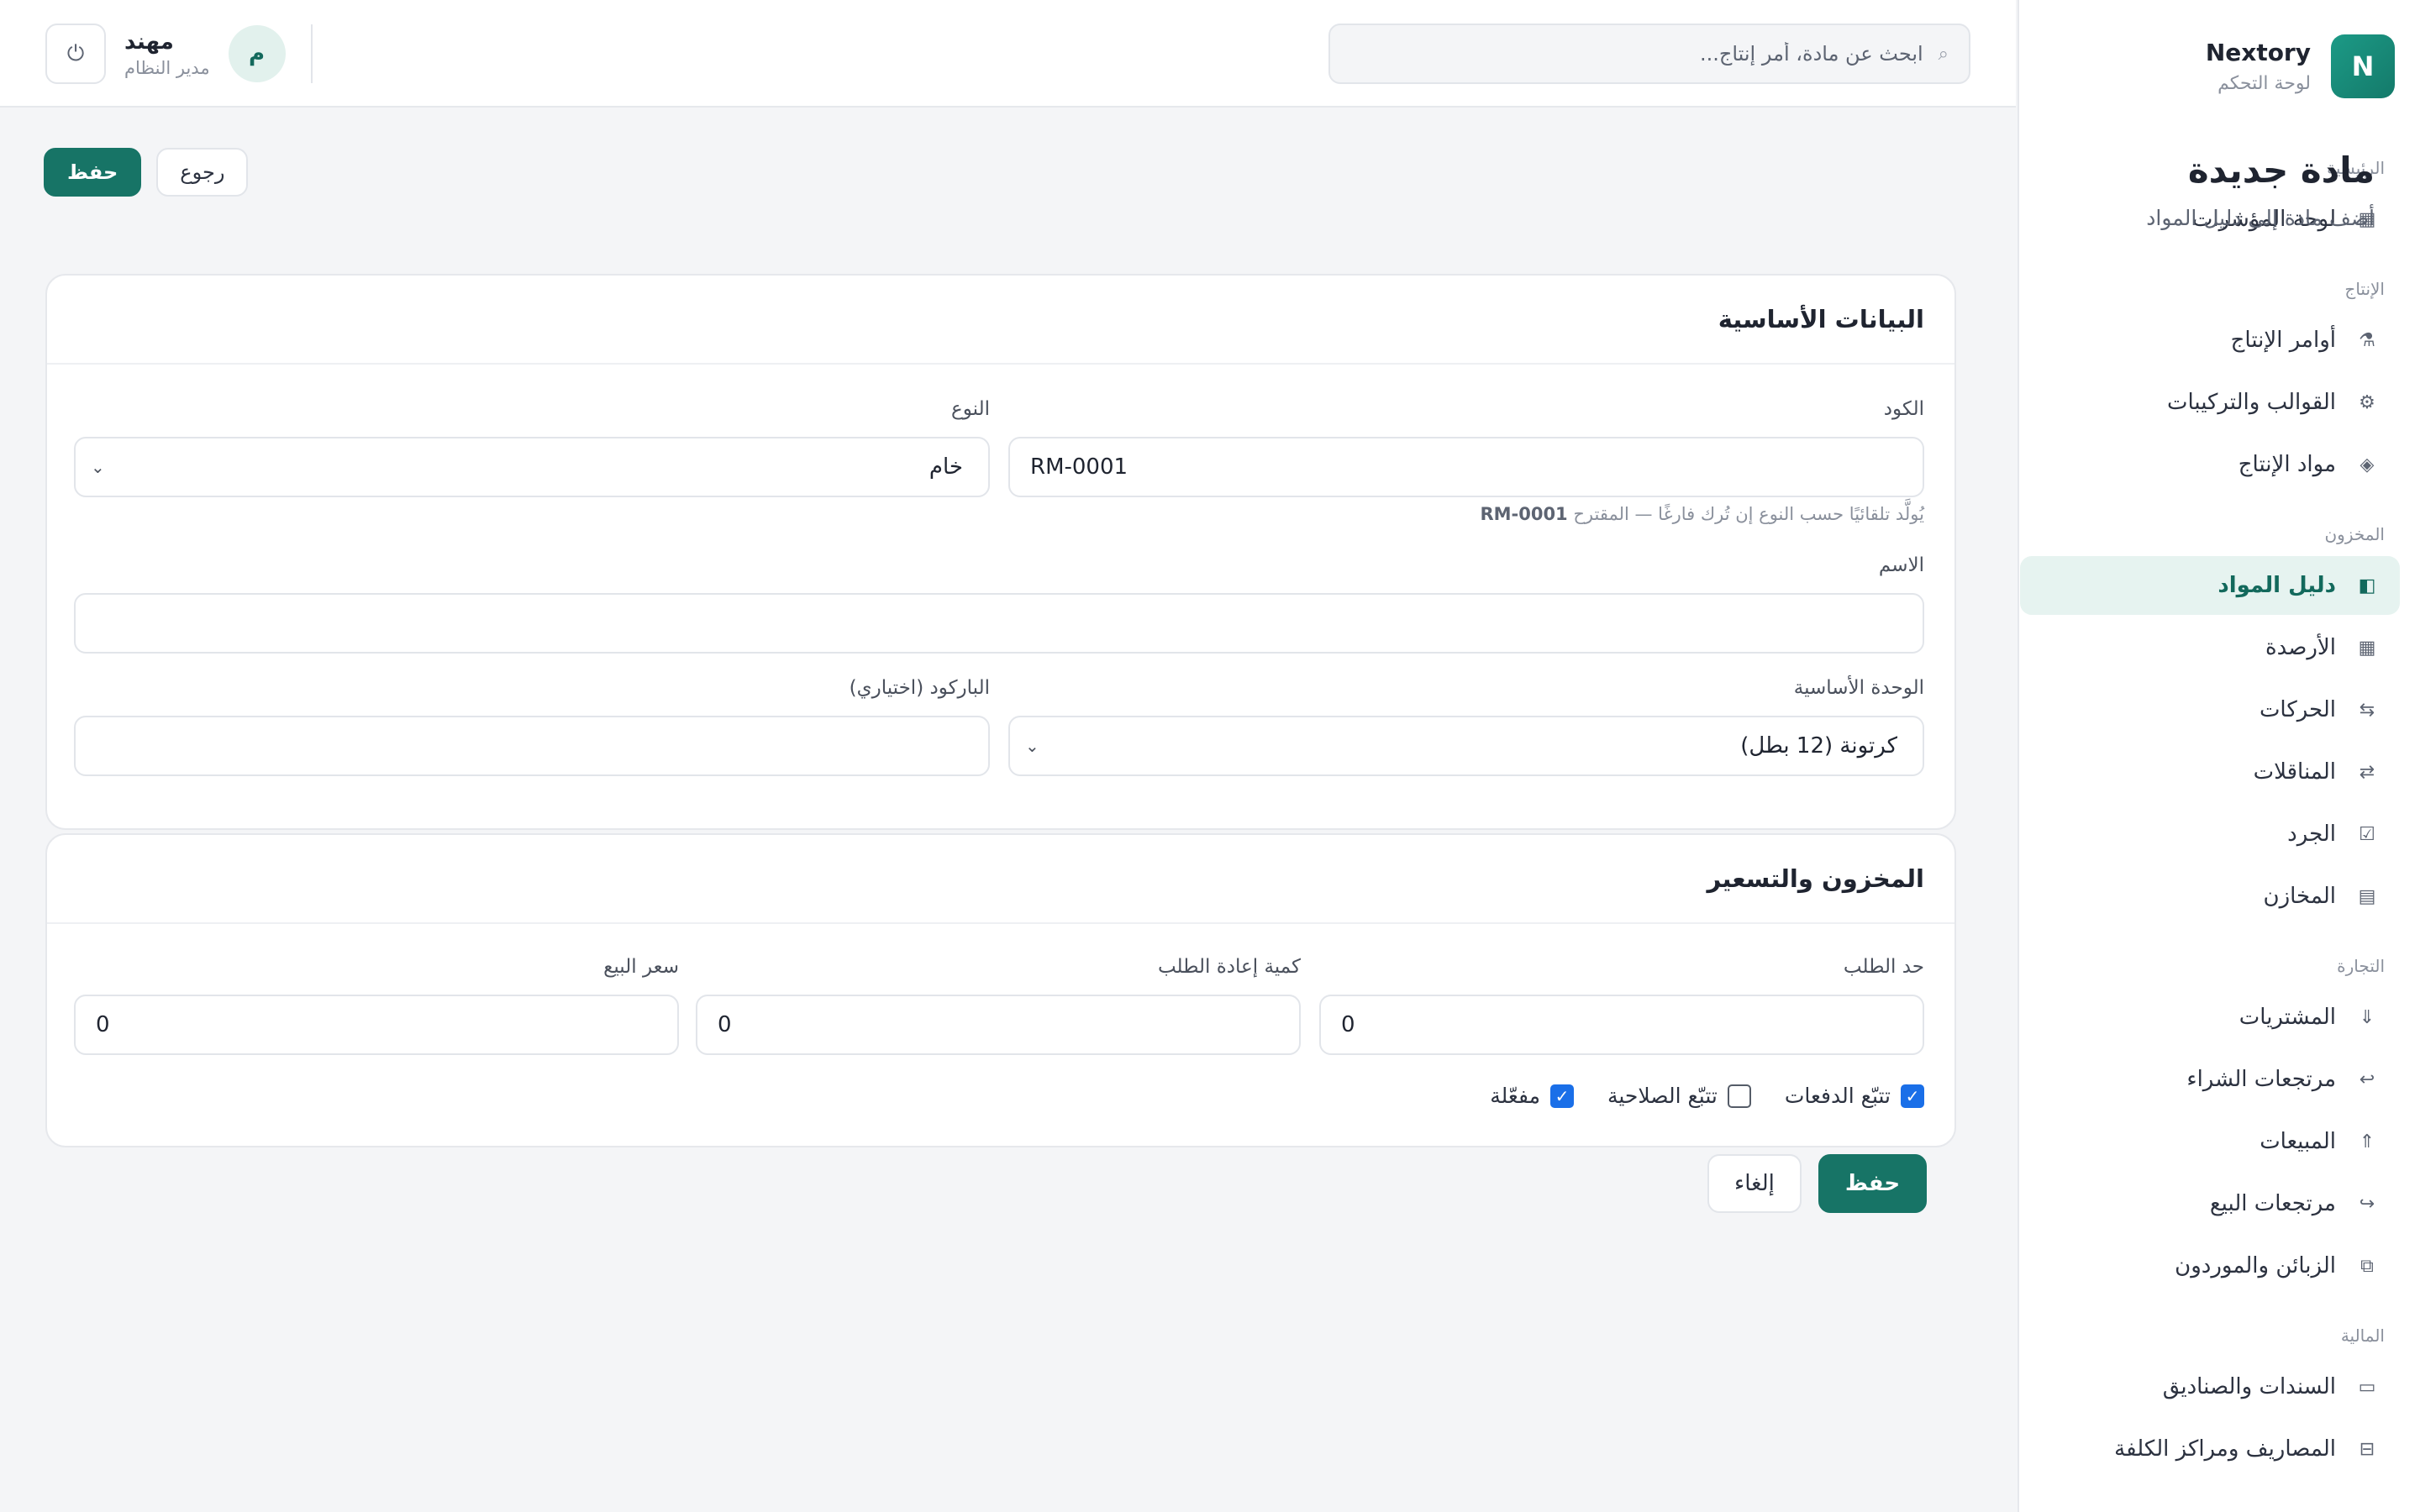 The width and height of the screenshot is (2420, 1512). What do you see at coordinates (2367, 1204) in the screenshot?
I see `return-right-icon: ↪` at bounding box center [2367, 1204].